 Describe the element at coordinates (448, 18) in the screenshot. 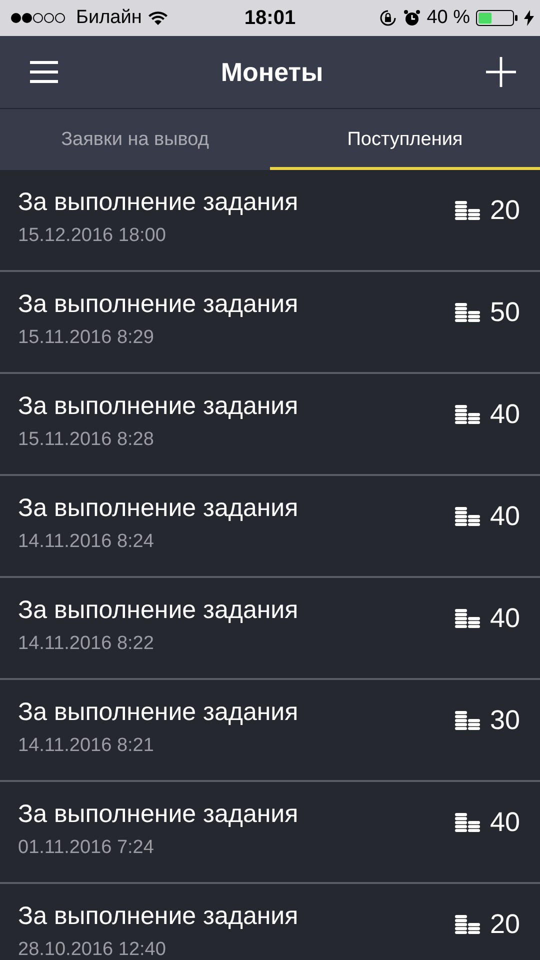

I see `battery-percent: 40 %` at that location.